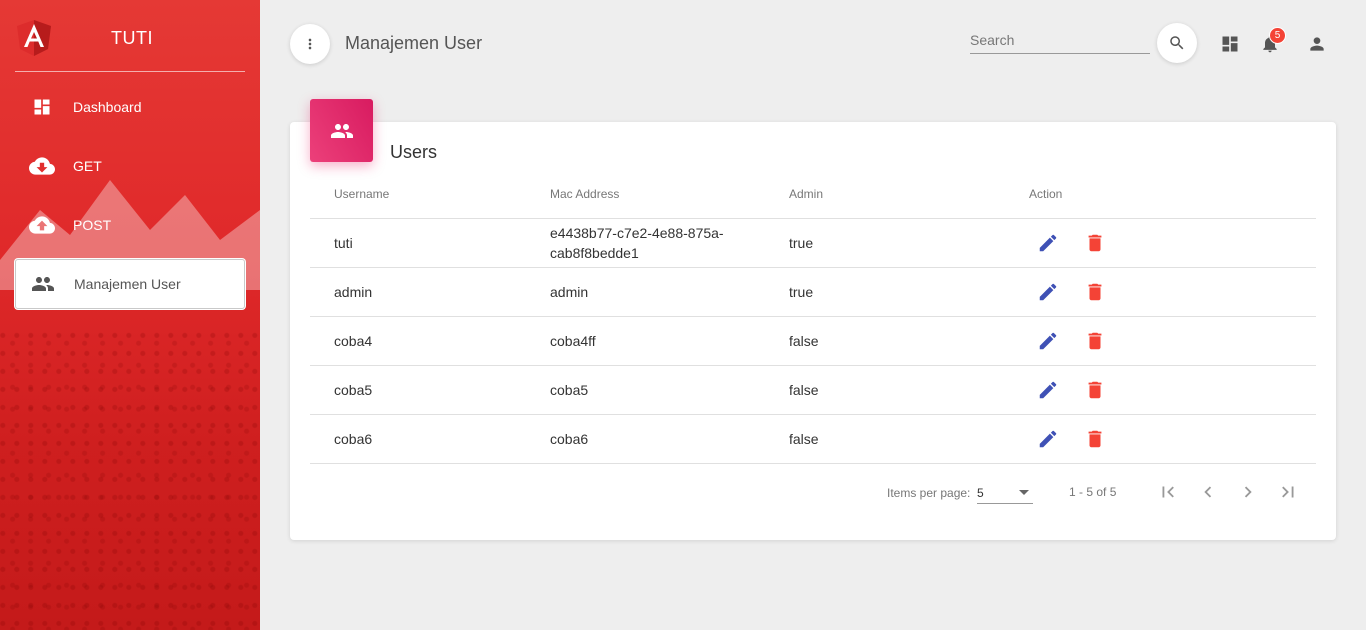 This screenshot has height=630, width=1366. I want to click on table-row: admin admin true, so click(813, 292).